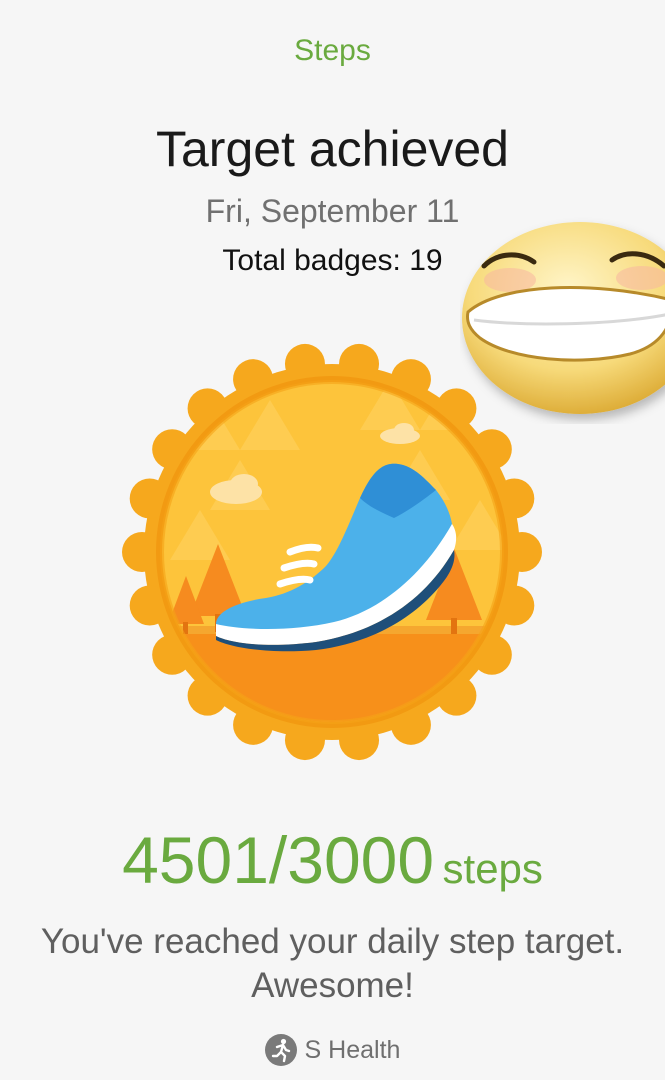 The height and width of the screenshot is (1080, 665). I want to click on app-branding: S Health, so click(332, 1053).